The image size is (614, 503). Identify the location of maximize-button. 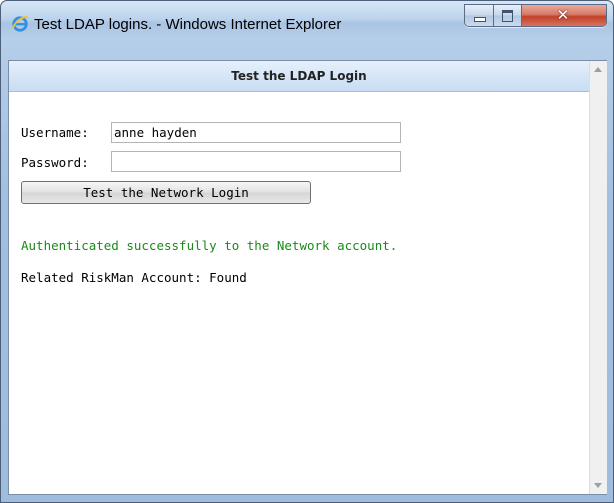
(507, 15).